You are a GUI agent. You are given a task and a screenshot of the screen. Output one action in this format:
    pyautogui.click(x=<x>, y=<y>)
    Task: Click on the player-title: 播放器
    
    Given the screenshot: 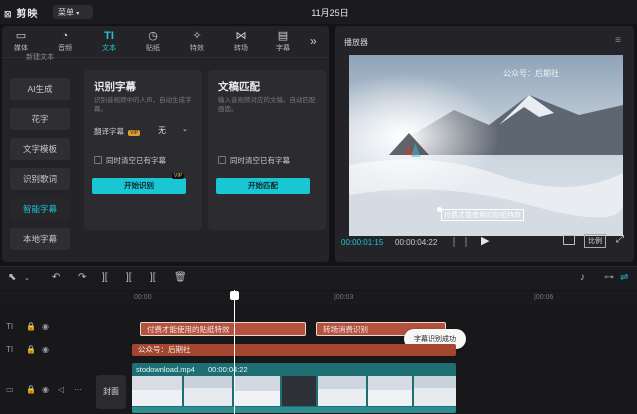 What is the action you would take?
    pyautogui.click(x=356, y=42)
    